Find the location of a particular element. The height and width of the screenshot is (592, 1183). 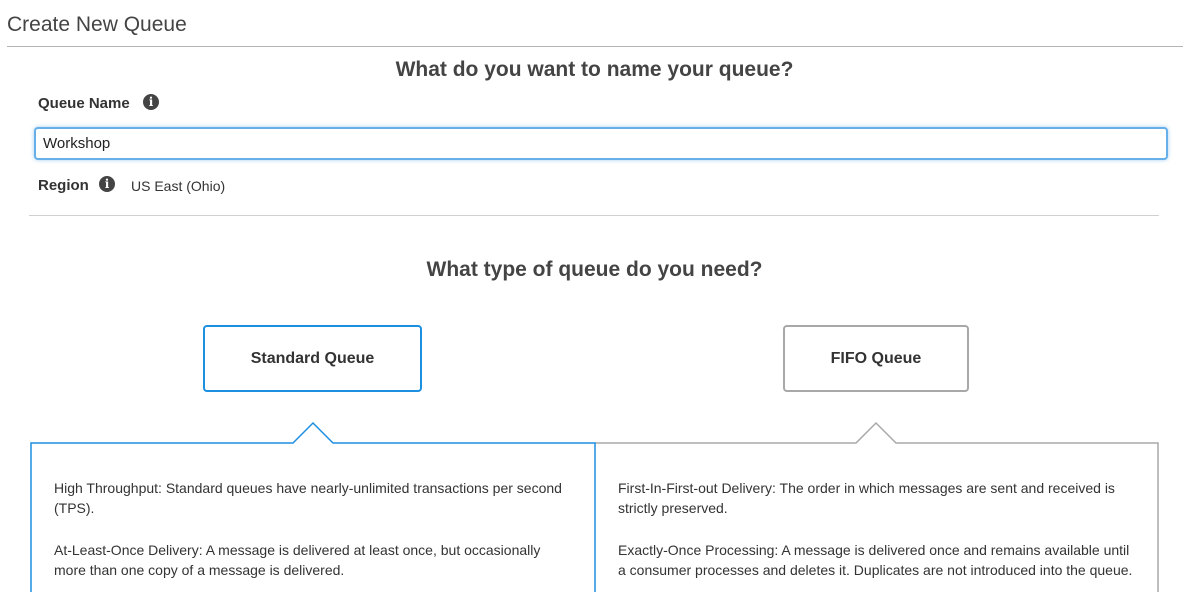

title-divider is located at coordinates (595, 46).